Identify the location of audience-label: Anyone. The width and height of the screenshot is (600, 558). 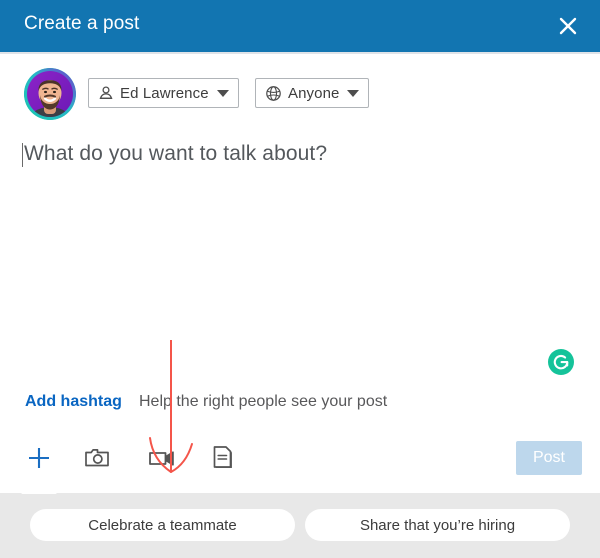
(314, 93).